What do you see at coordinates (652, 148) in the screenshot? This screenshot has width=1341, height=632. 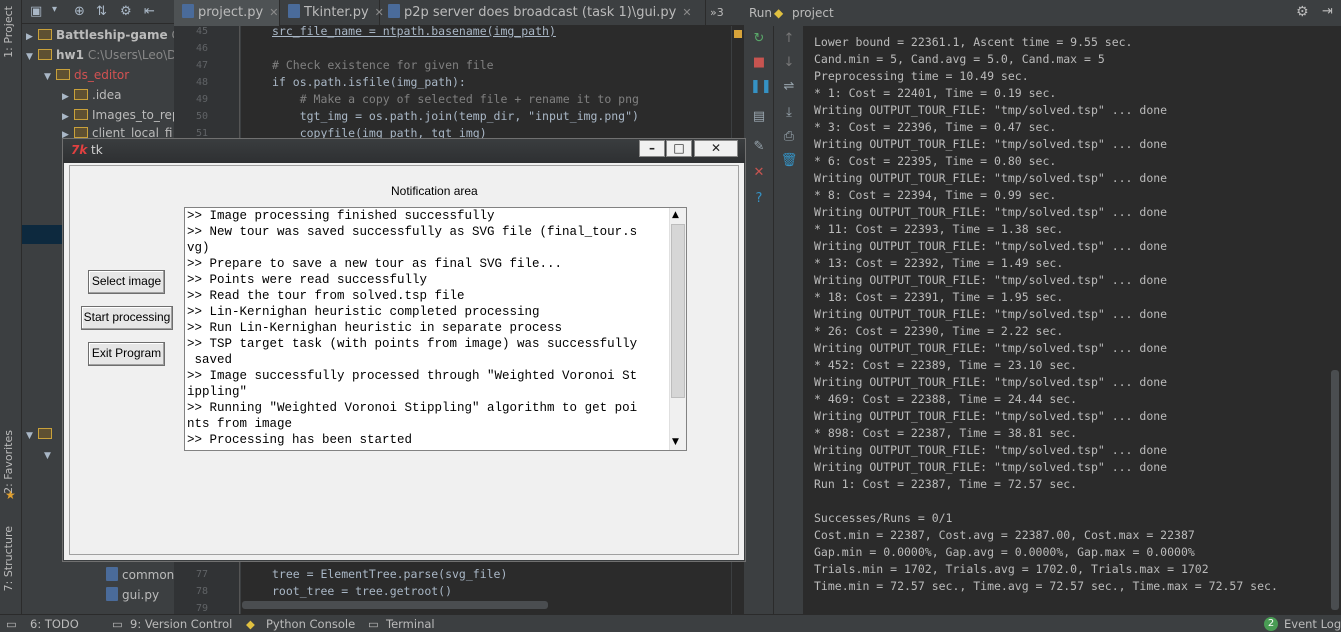 I see `minimize-button: –` at bounding box center [652, 148].